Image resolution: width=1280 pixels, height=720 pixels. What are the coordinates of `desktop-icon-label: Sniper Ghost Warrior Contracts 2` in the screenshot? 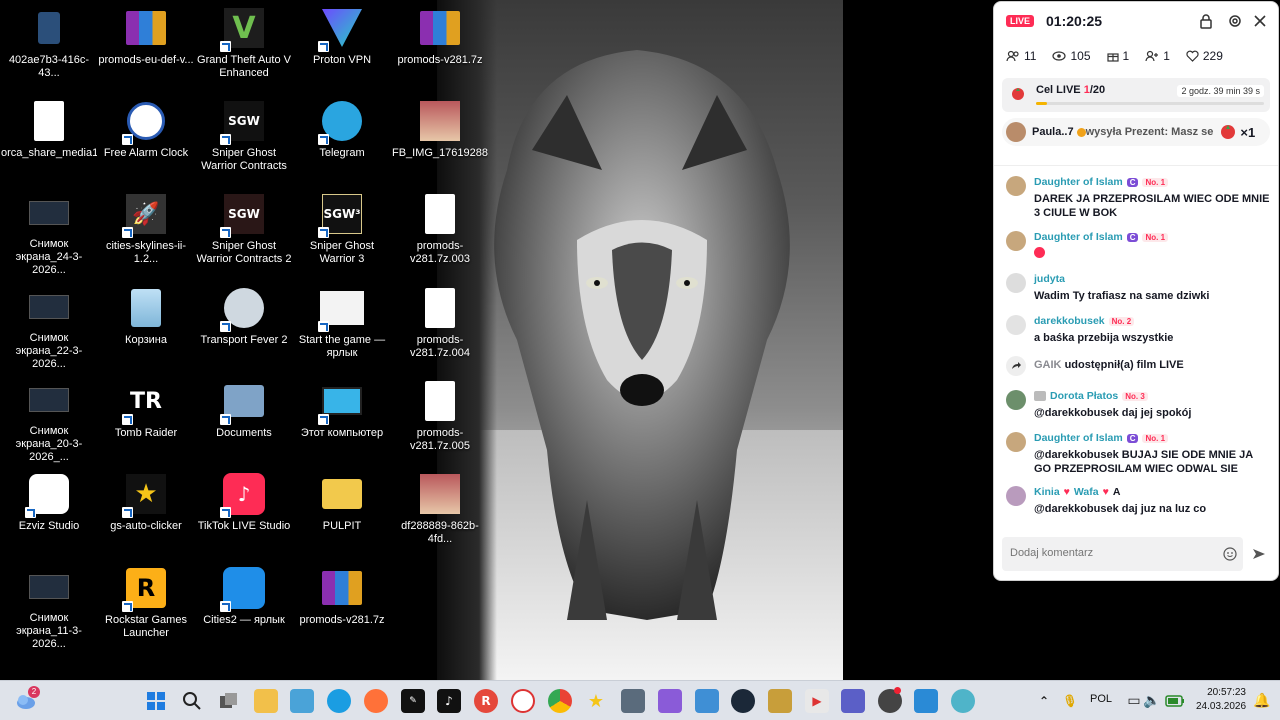 It's located at (244, 252).